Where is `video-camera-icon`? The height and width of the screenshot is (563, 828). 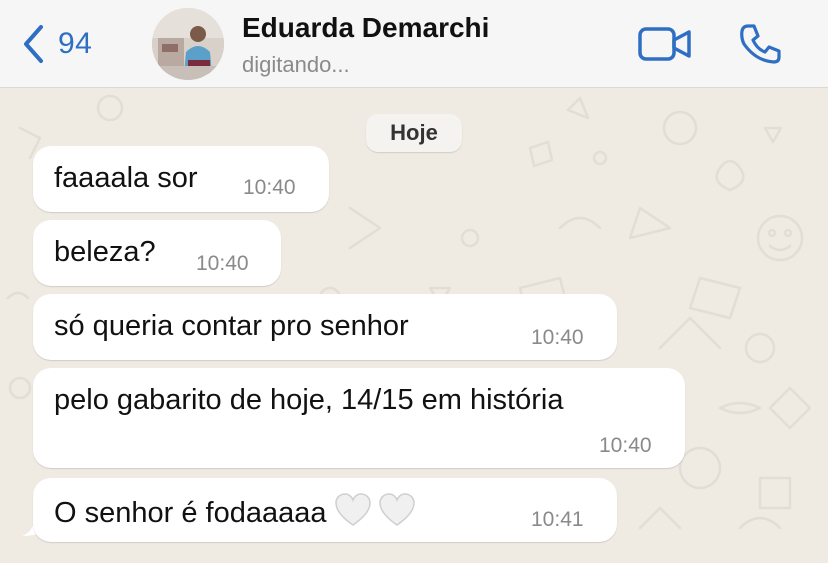
video-camera-icon is located at coordinates (664, 44).